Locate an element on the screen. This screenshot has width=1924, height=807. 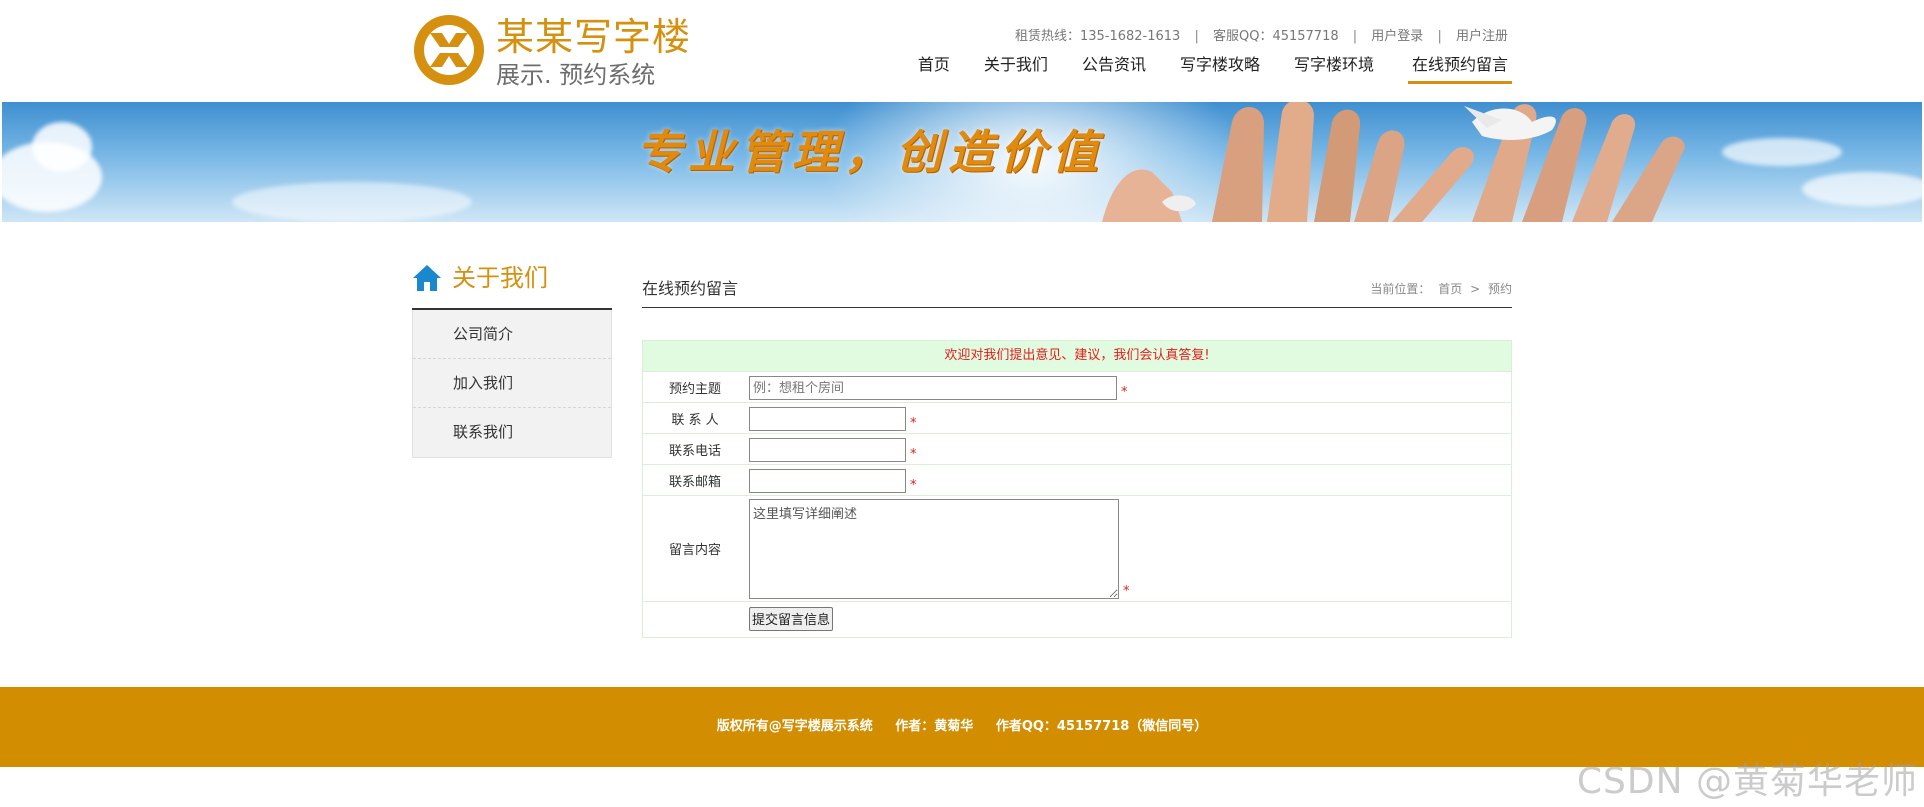
logo-title: 某某写字楼 is located at coordinates (594, 37).